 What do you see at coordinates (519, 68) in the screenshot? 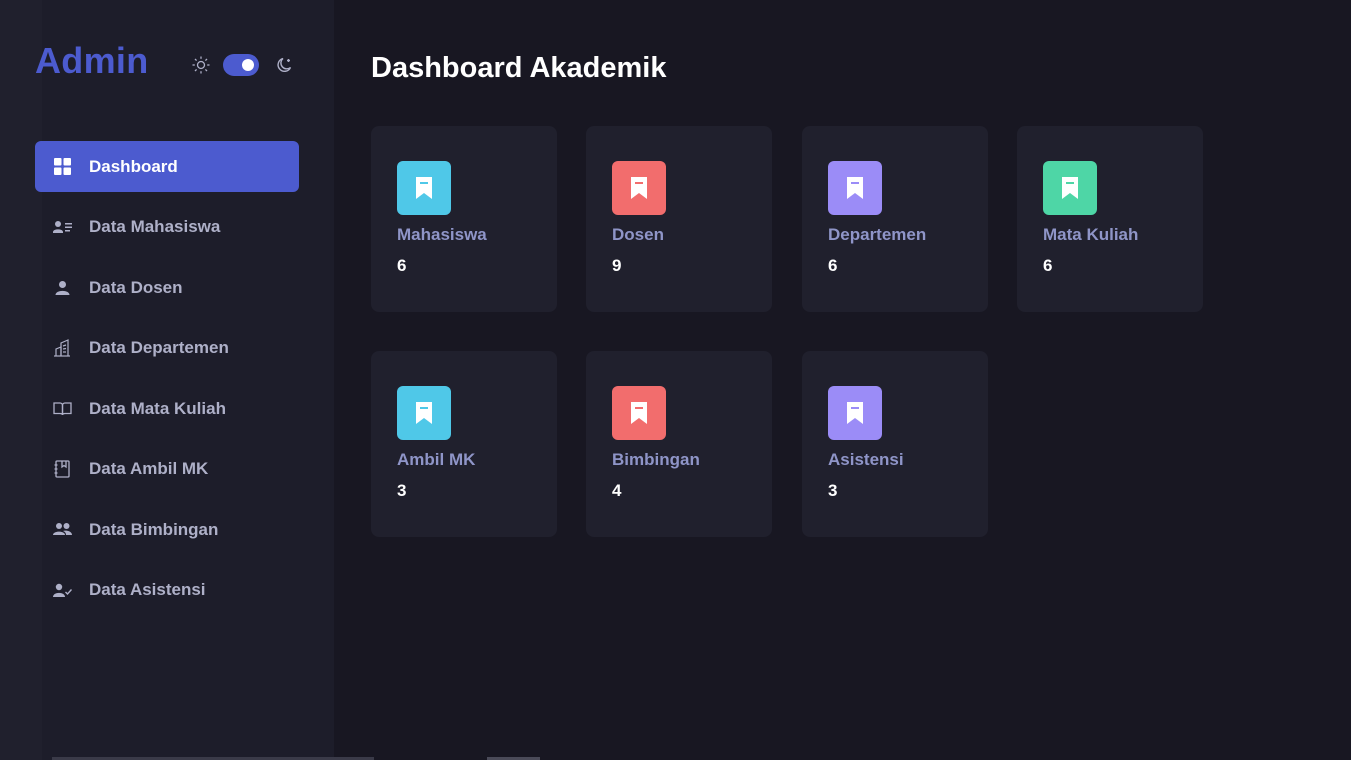
I see `page-title: Dashboard Akademik` at bounding box center [519, 68].